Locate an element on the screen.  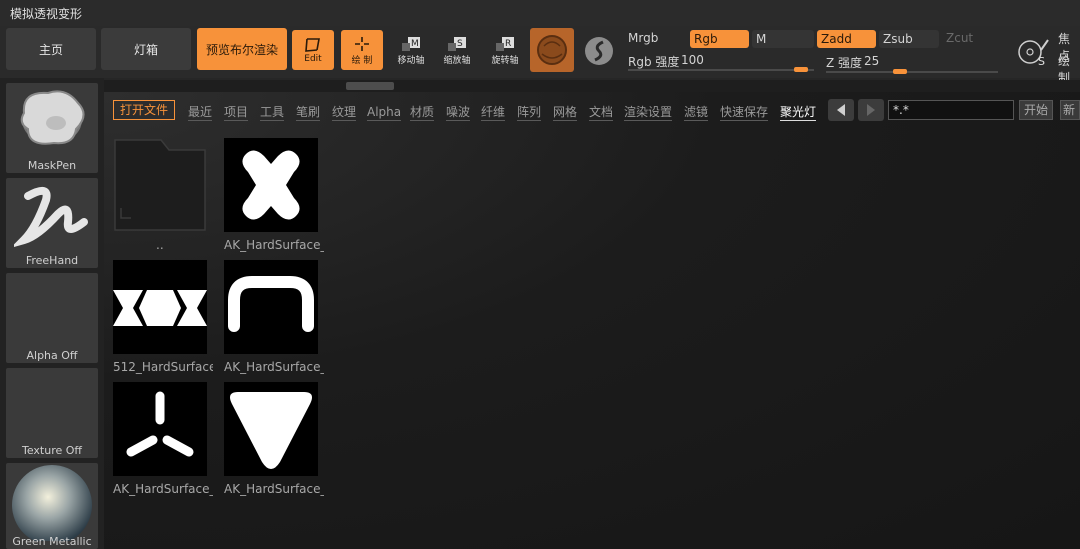
tab-material: 材质 is located at coordinates (422, 112).